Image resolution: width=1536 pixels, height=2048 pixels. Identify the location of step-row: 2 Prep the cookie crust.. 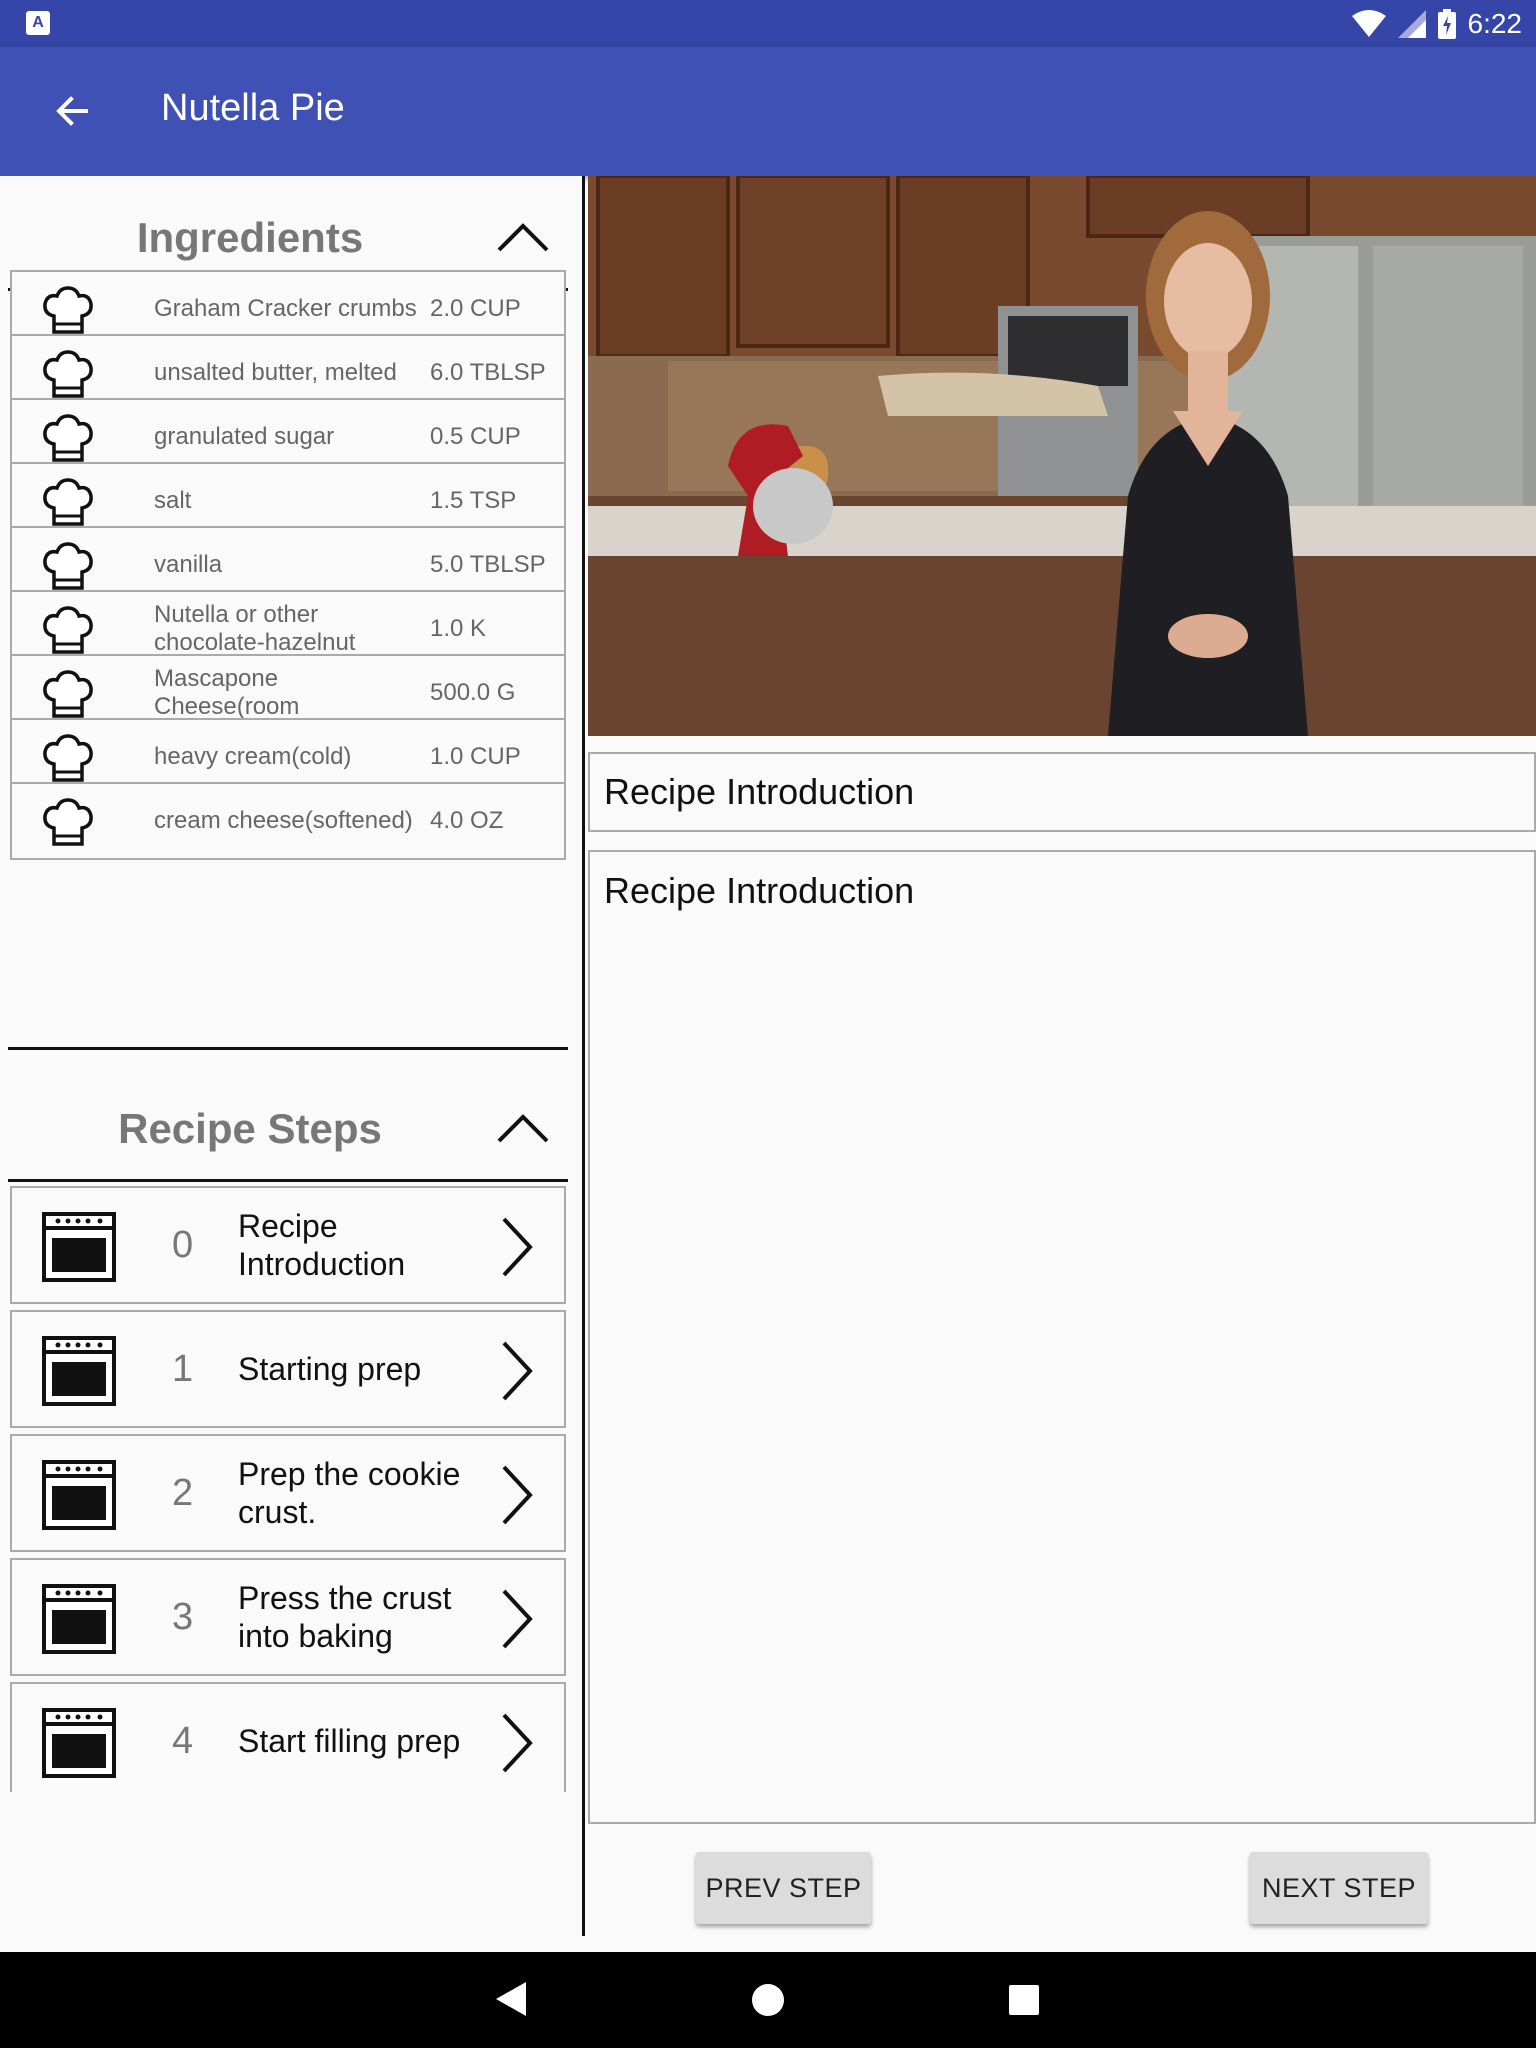
(288, 1493).